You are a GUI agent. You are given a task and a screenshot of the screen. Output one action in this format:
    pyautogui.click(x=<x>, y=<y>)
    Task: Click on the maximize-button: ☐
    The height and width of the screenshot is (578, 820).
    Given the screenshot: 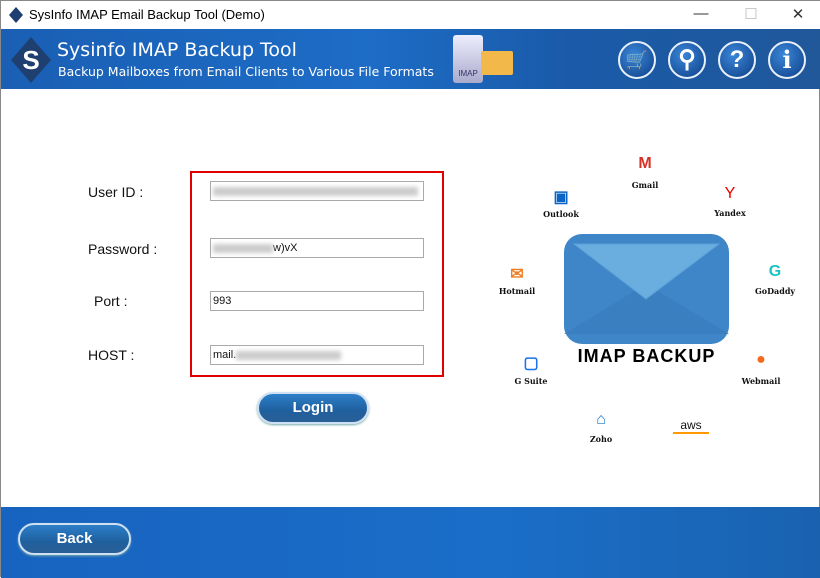 What is the action you would take?
    pyautogui.click(x=751, y=14)
    